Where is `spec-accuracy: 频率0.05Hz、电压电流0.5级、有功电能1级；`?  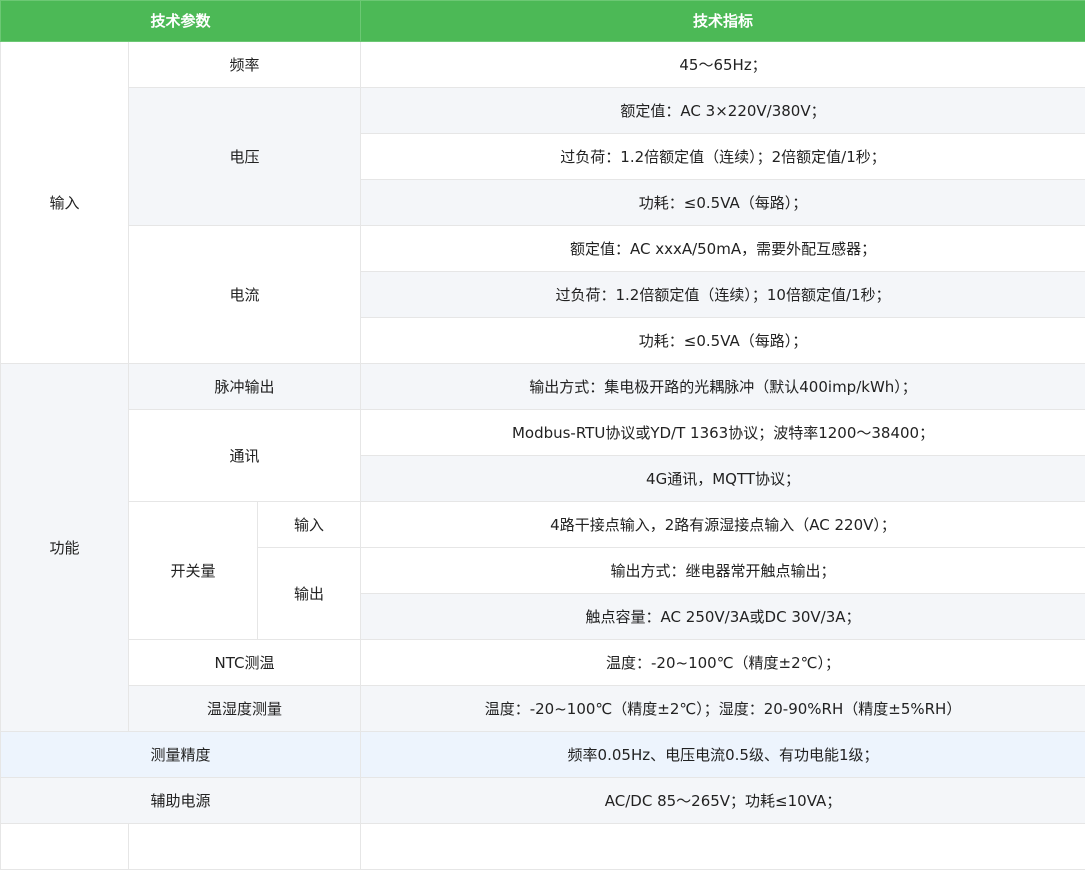
spec-accuracy: 频率0.05Hz、电压电流0.5级、有功电能1级； is located at coordinates (723, 755).